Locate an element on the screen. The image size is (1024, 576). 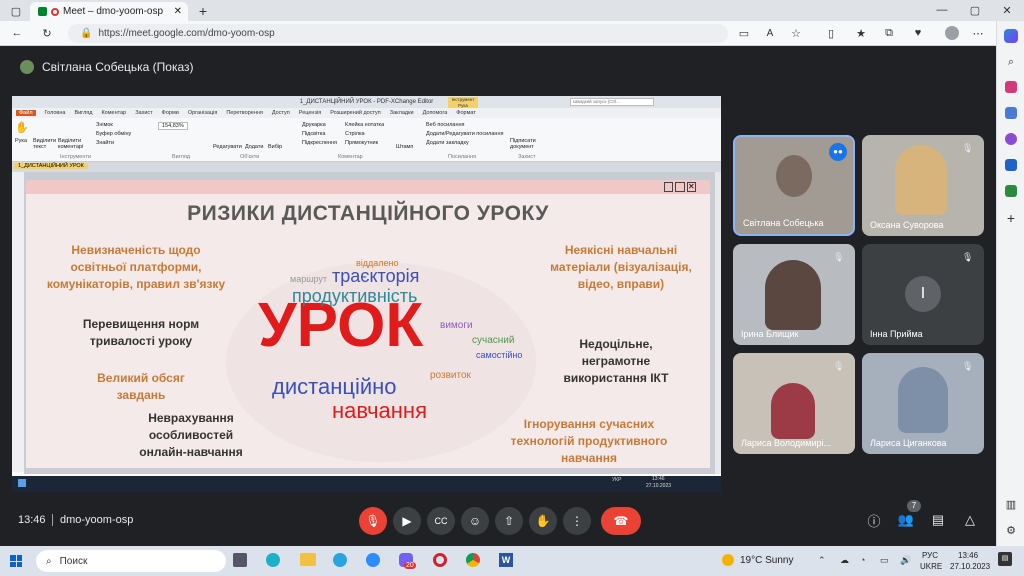
ribbon-sign: Підписати документ is located at coordinates (525, 144).